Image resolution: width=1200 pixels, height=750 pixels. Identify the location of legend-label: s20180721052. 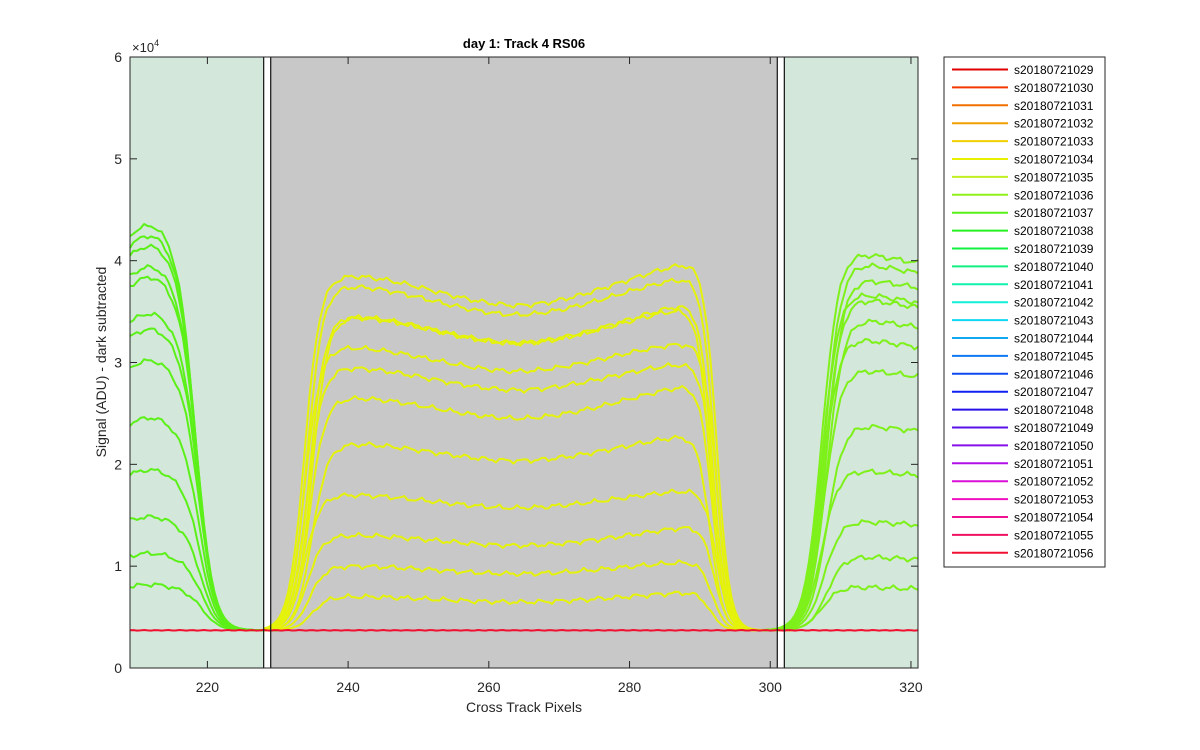
(1054, 482).